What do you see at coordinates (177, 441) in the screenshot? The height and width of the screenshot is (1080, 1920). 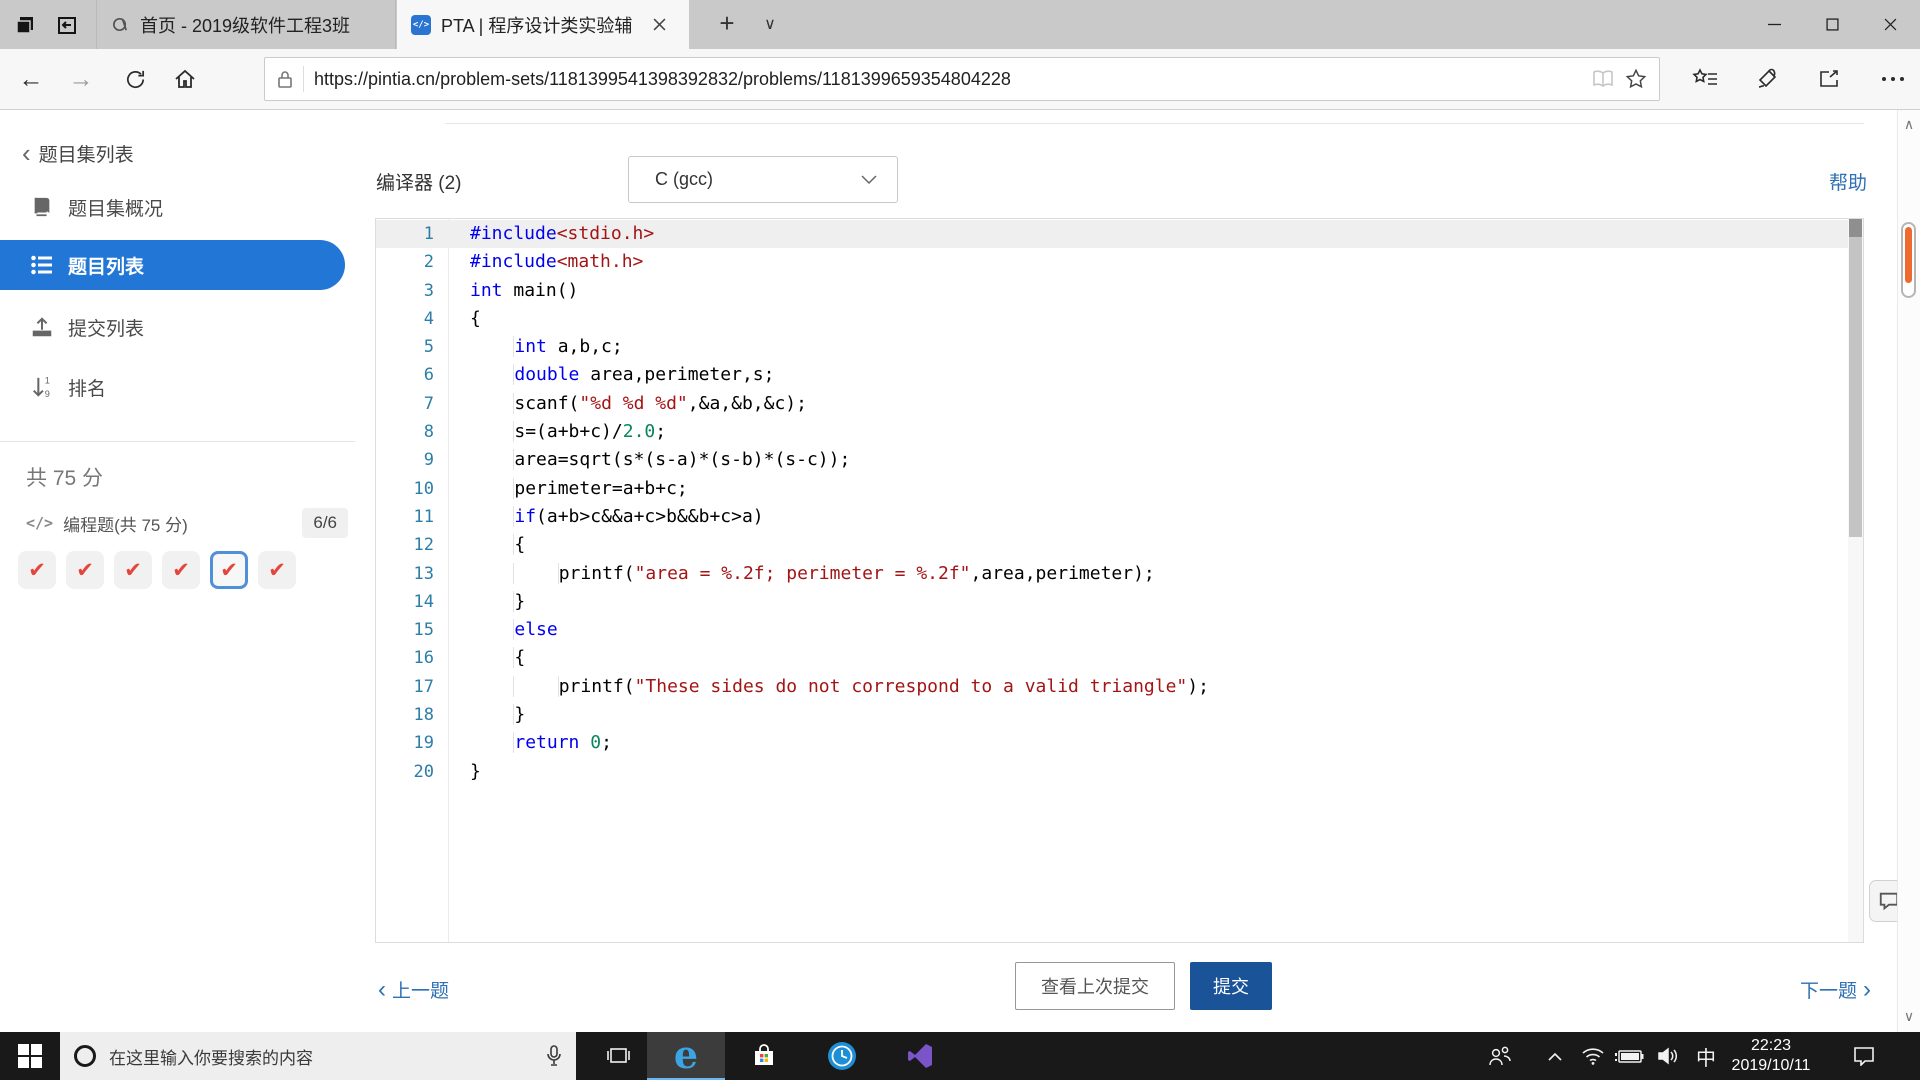 I see `divider` at bounding box center [177, 441].